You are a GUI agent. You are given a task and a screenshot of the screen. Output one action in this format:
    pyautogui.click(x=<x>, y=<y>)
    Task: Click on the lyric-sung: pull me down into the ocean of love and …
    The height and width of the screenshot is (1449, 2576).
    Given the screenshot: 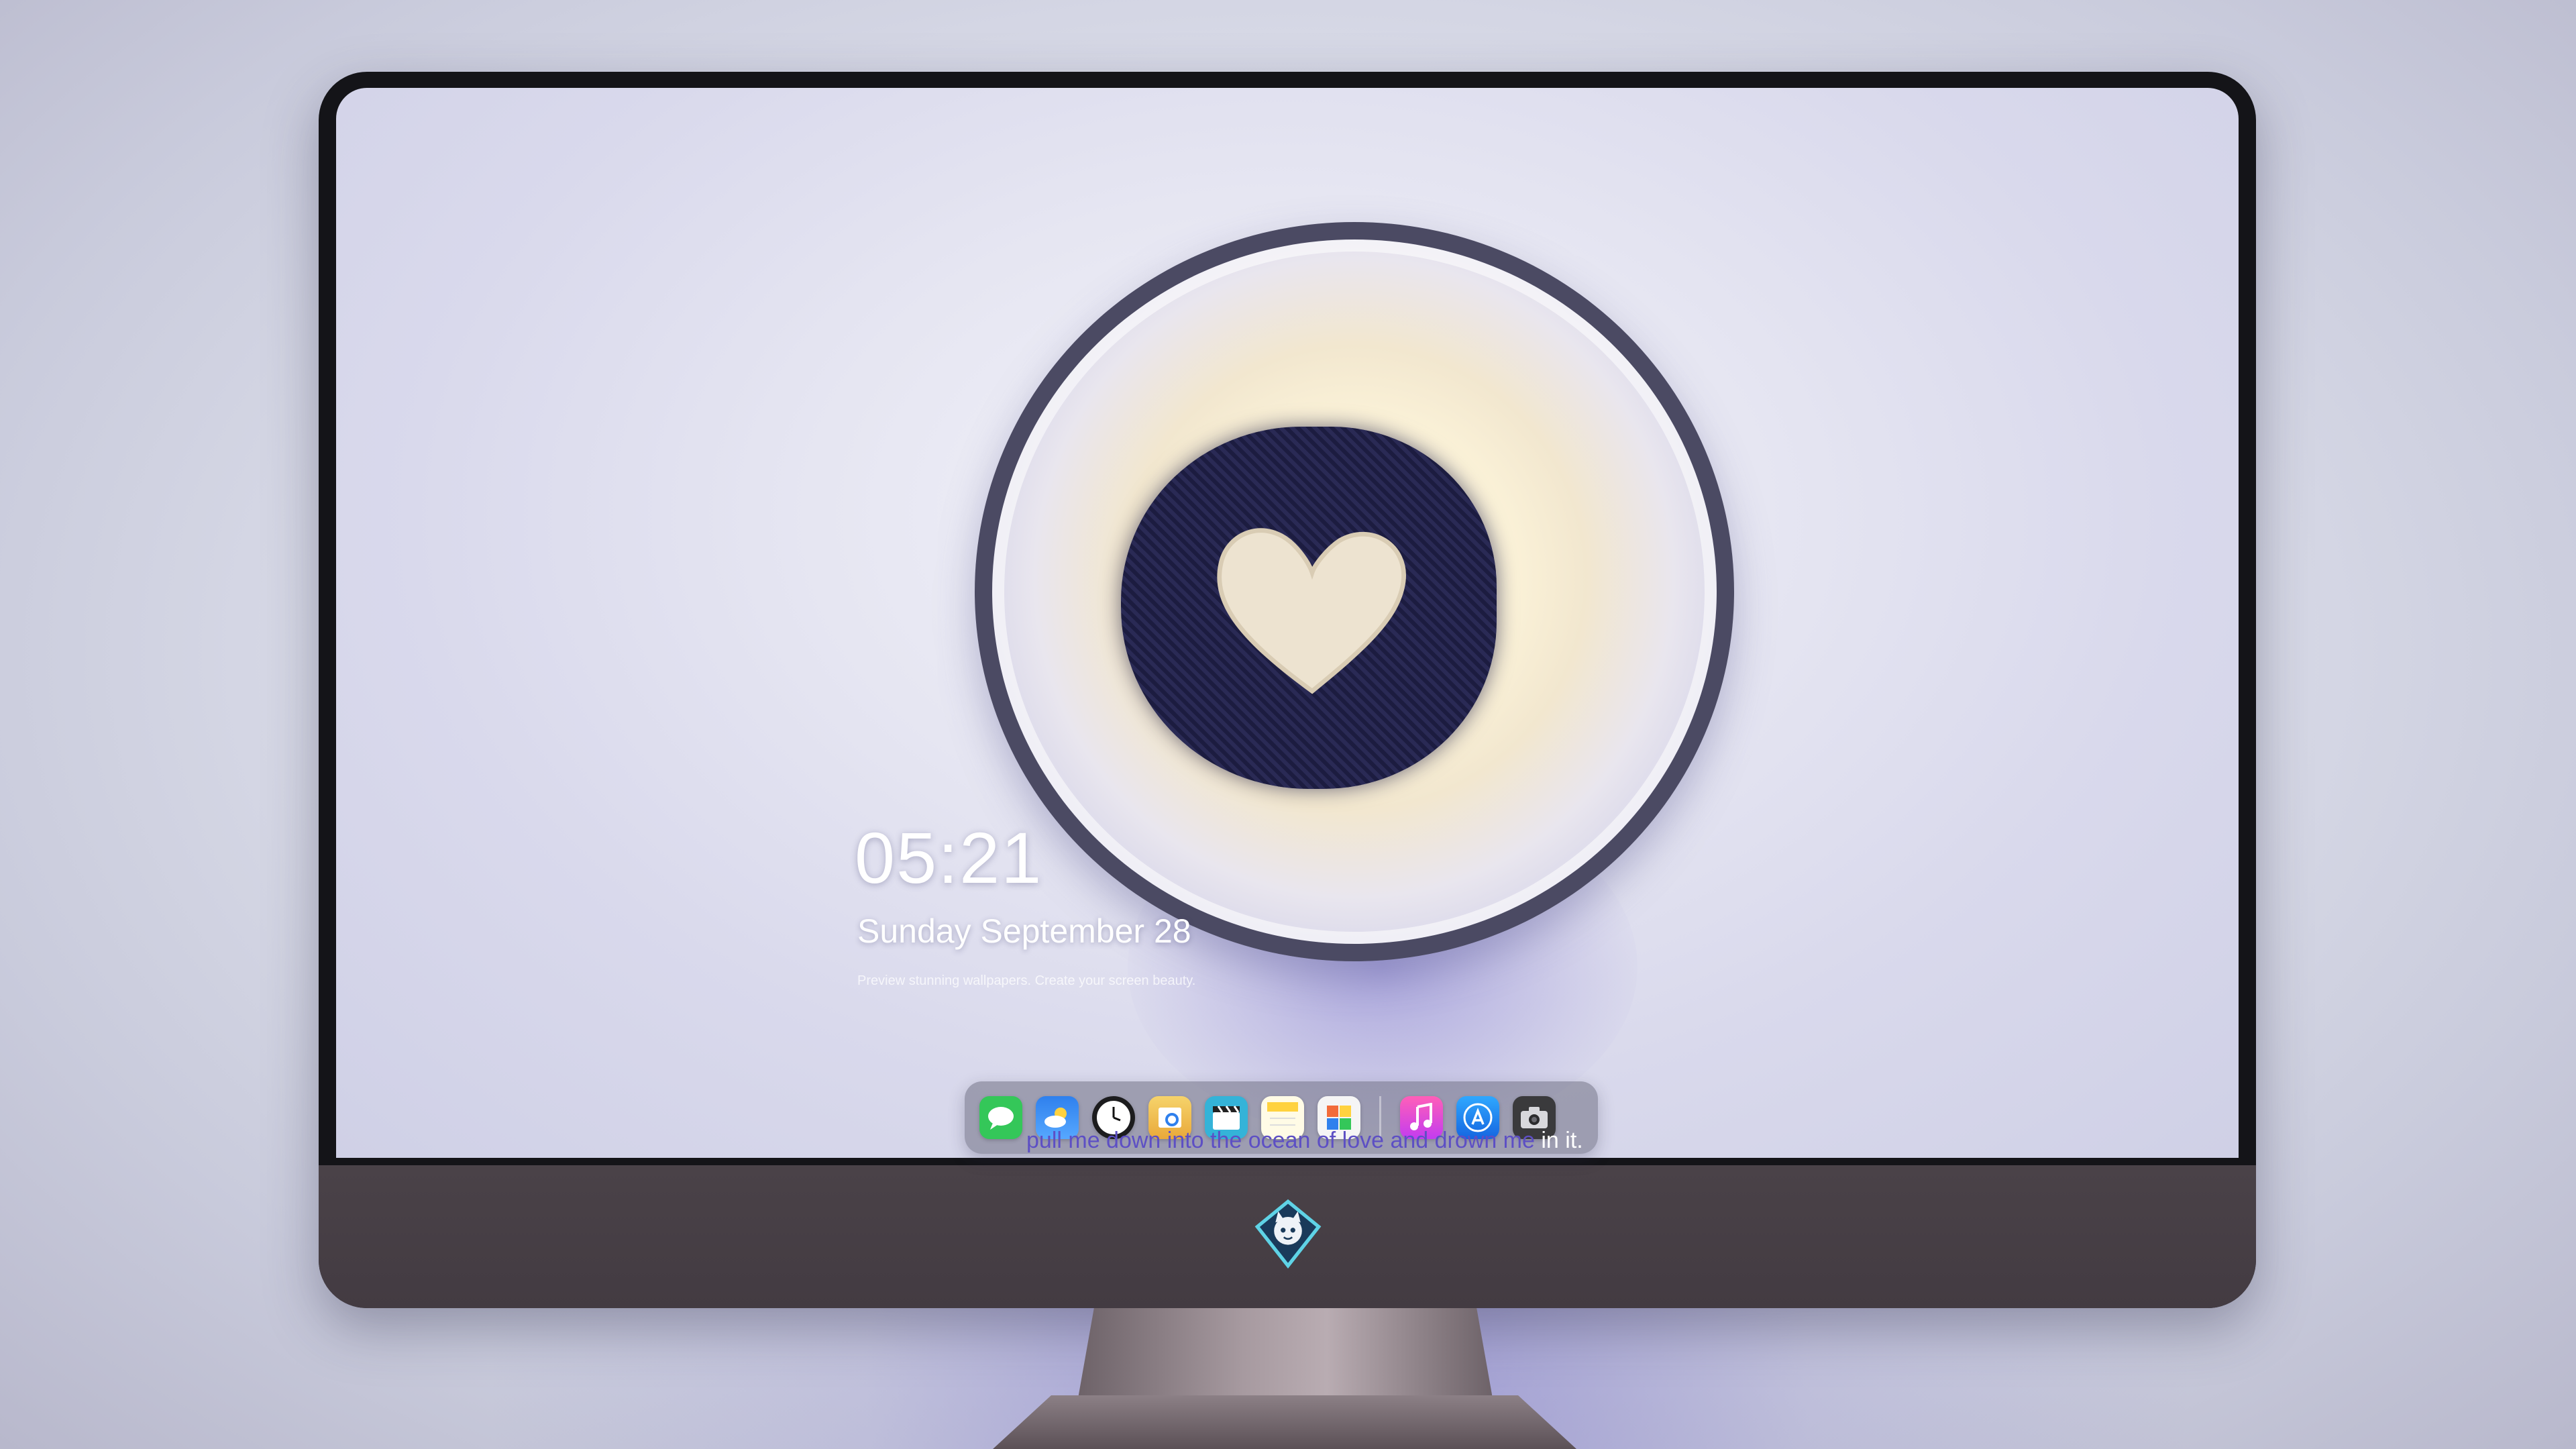 What is the action you would take?
    pyautogui.click(x=1280, y=1140)
    